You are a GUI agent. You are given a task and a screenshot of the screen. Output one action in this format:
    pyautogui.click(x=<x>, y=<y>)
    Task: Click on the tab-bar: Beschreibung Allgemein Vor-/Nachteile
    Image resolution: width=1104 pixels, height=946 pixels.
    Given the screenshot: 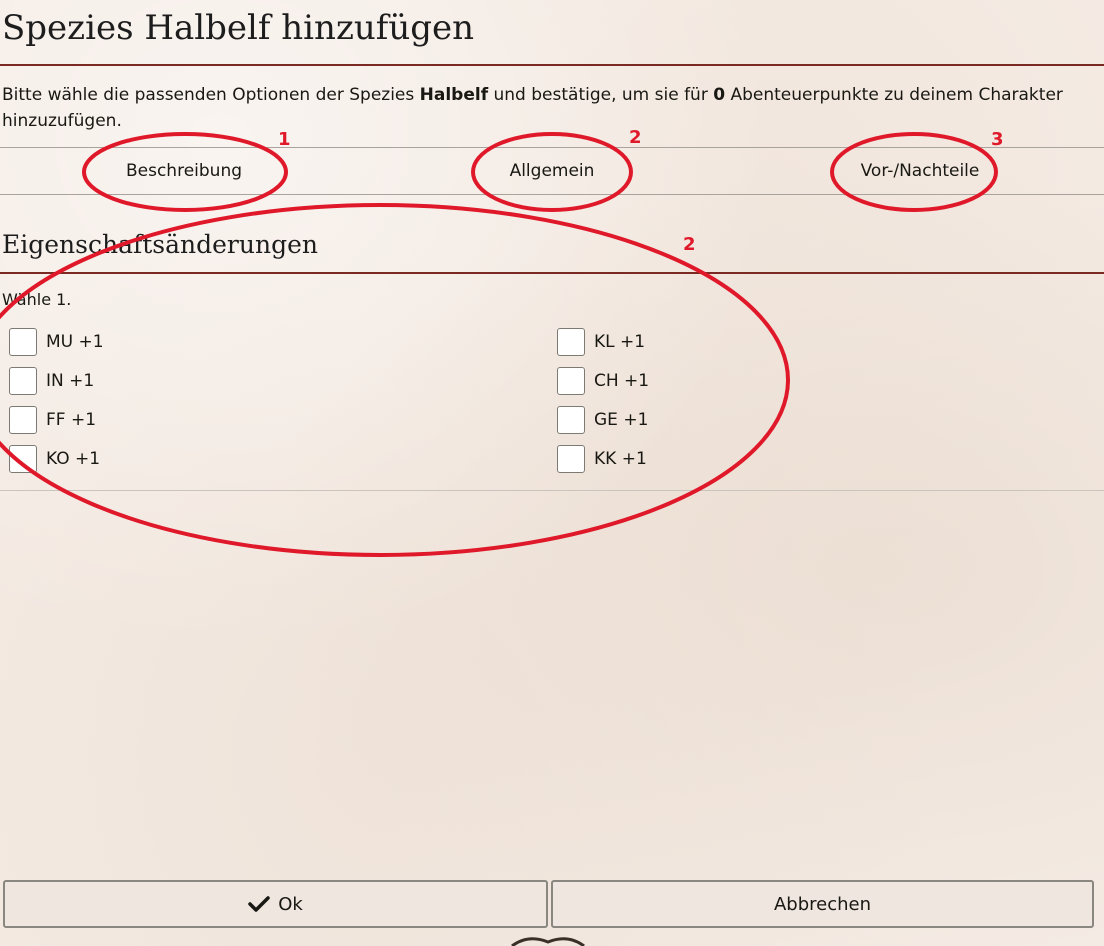 What is the action you would take?
    pyautogui.click(x=552, y=171)
    